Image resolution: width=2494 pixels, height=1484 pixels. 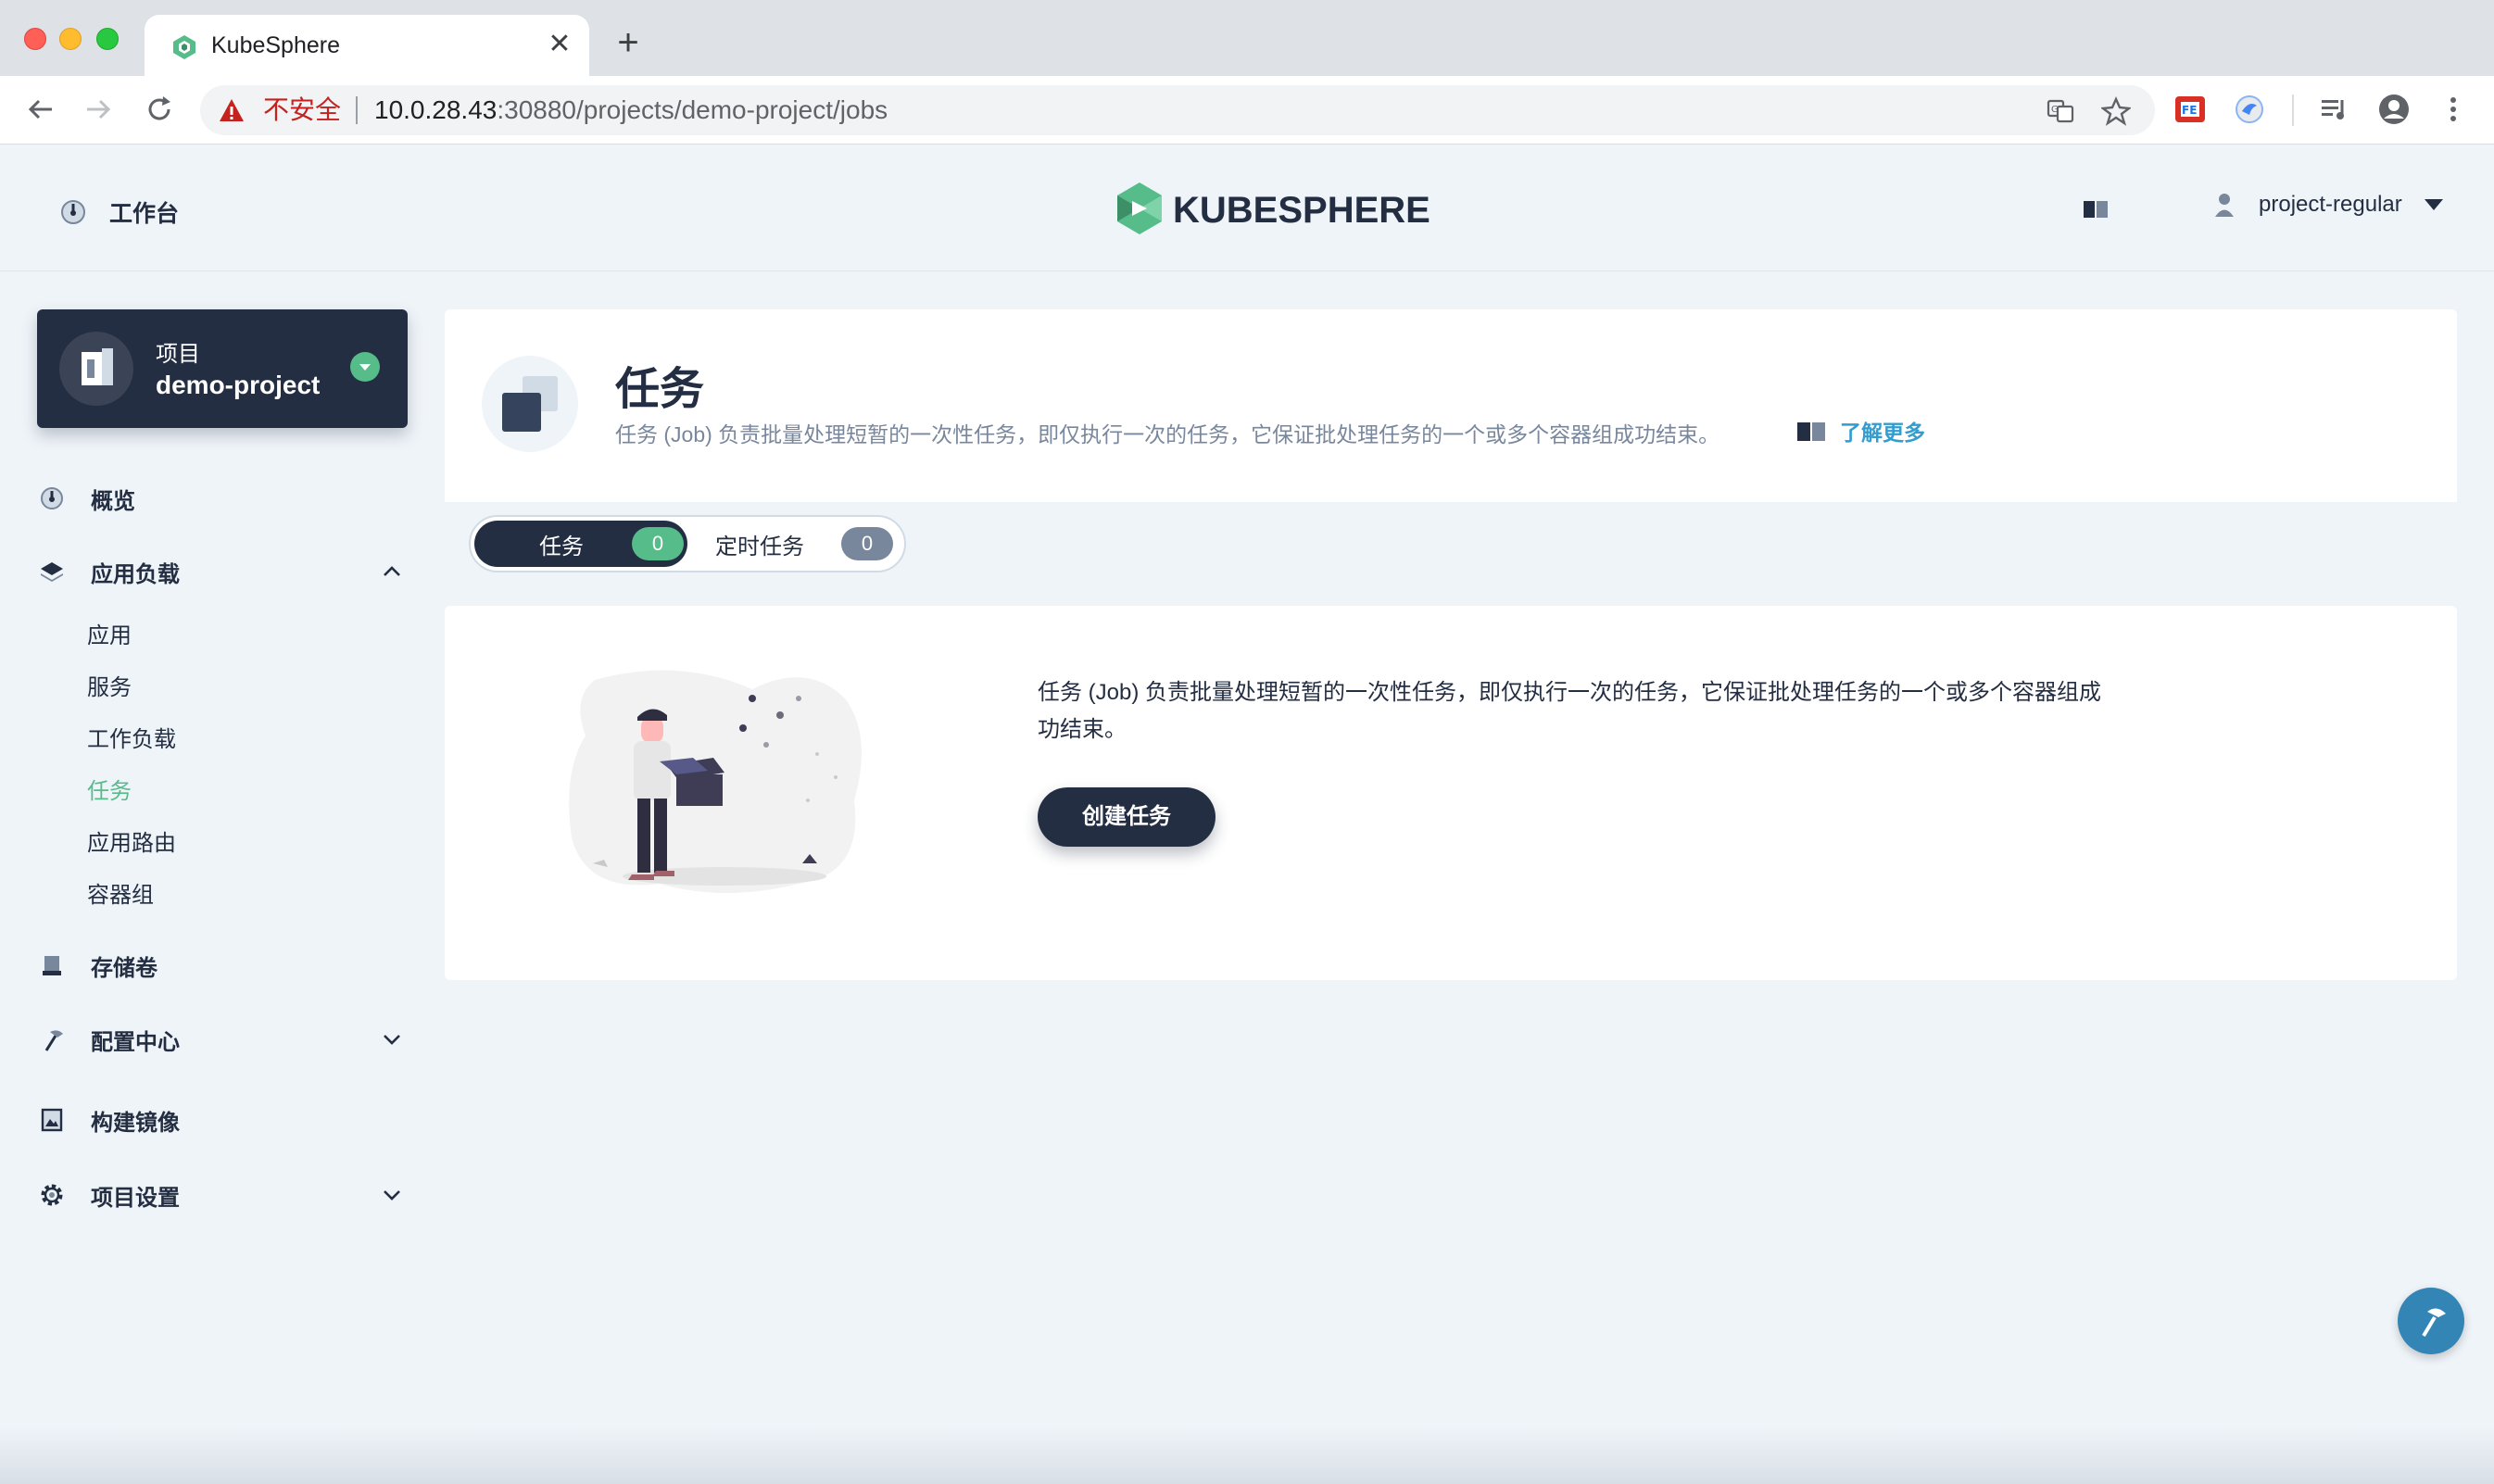 What do you see at coordinates (687, 543) in the screenshot?
I see `tab-group: 任务 0 定时任务 0` at bounding box center [687, 543].